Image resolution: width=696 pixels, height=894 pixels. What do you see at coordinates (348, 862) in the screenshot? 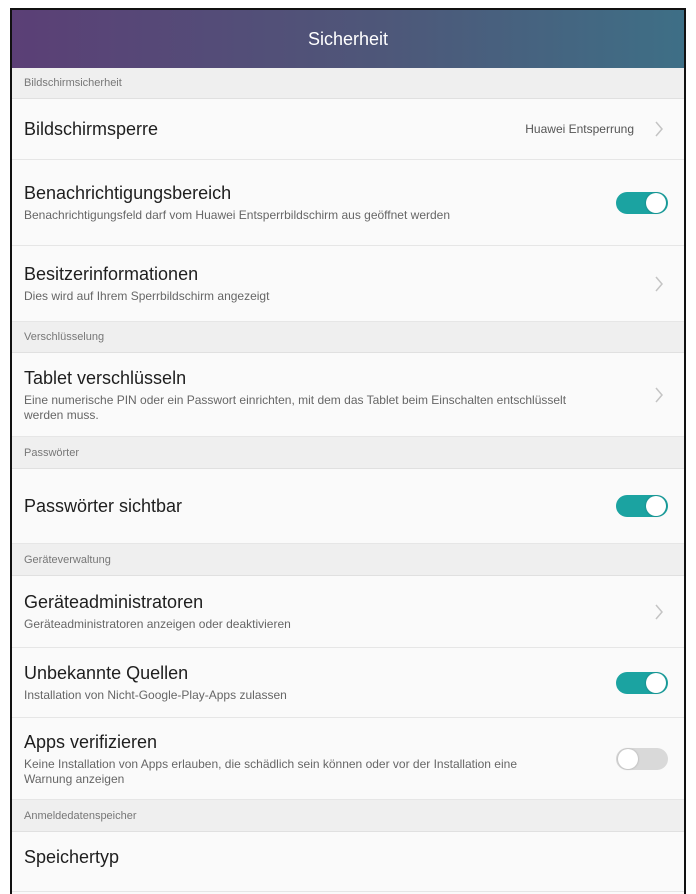
I see `storage-type-row: Speichertyp` at bounding box center [348, 862].